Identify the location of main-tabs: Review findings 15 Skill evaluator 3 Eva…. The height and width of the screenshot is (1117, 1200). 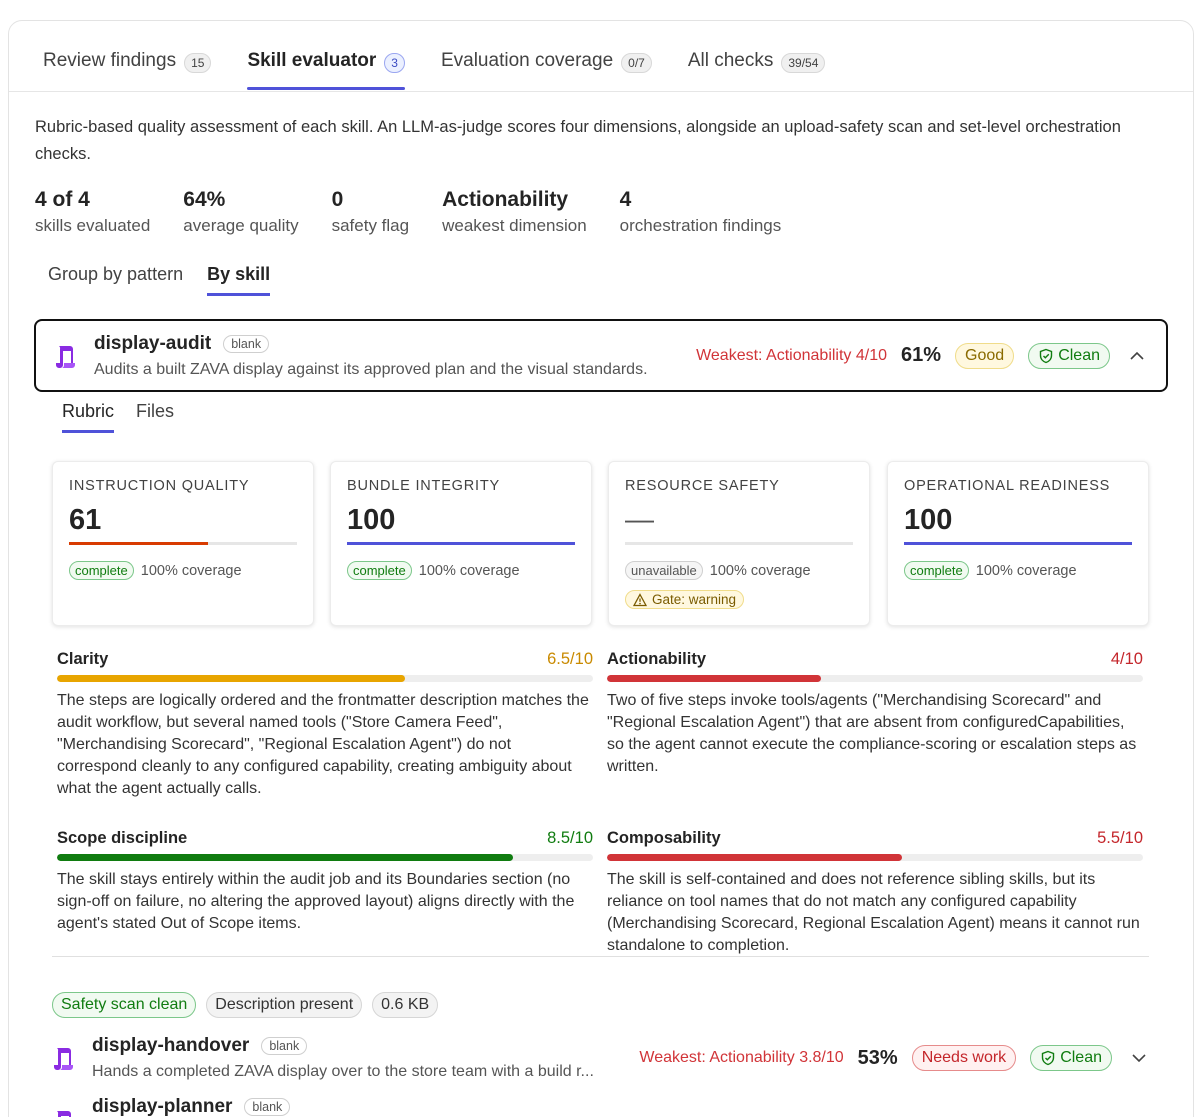
(452, 66).